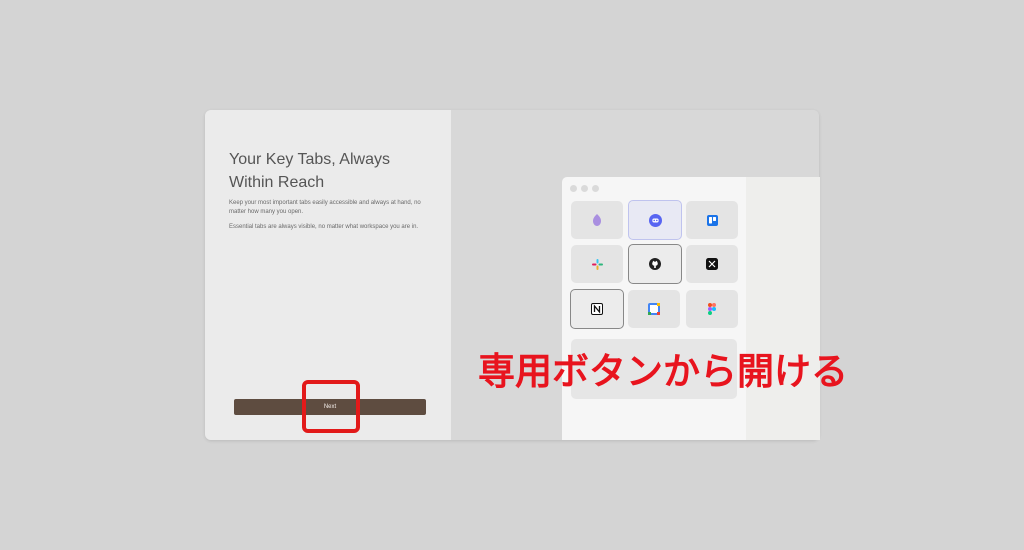 This screenshot has height=550, width=1024. I want to click on browser-preview-window, so click(691, 308).